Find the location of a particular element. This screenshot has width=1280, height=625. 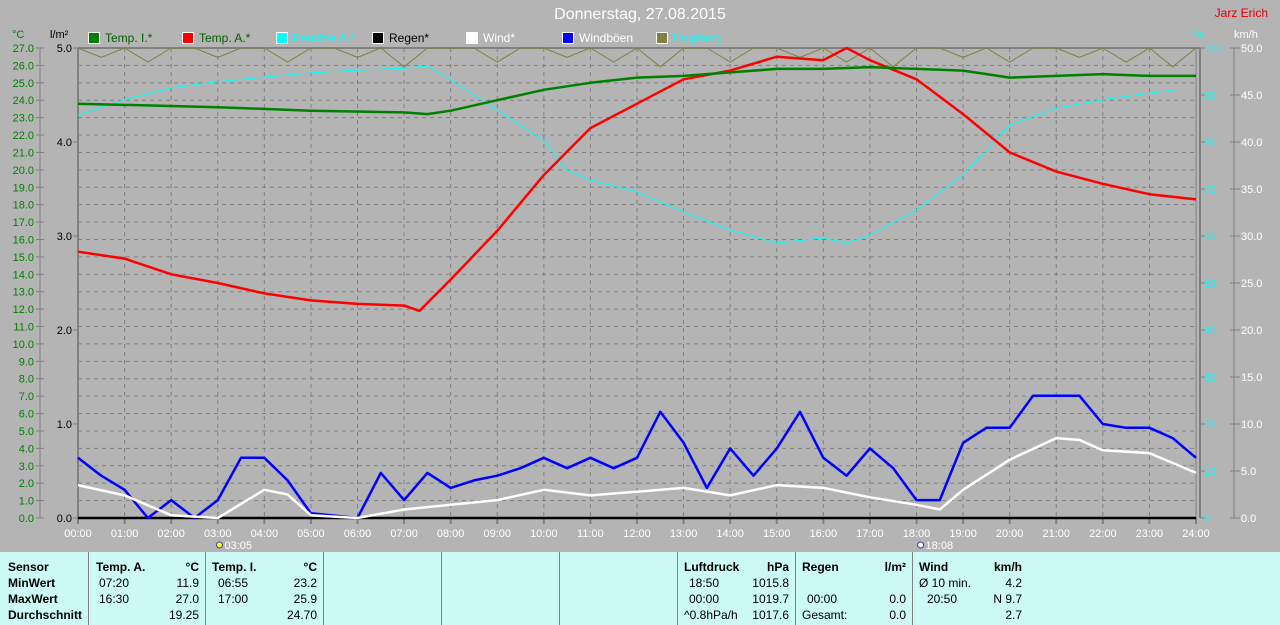

tick-label-temp: 22.0 is located at coordinates (23, 136).